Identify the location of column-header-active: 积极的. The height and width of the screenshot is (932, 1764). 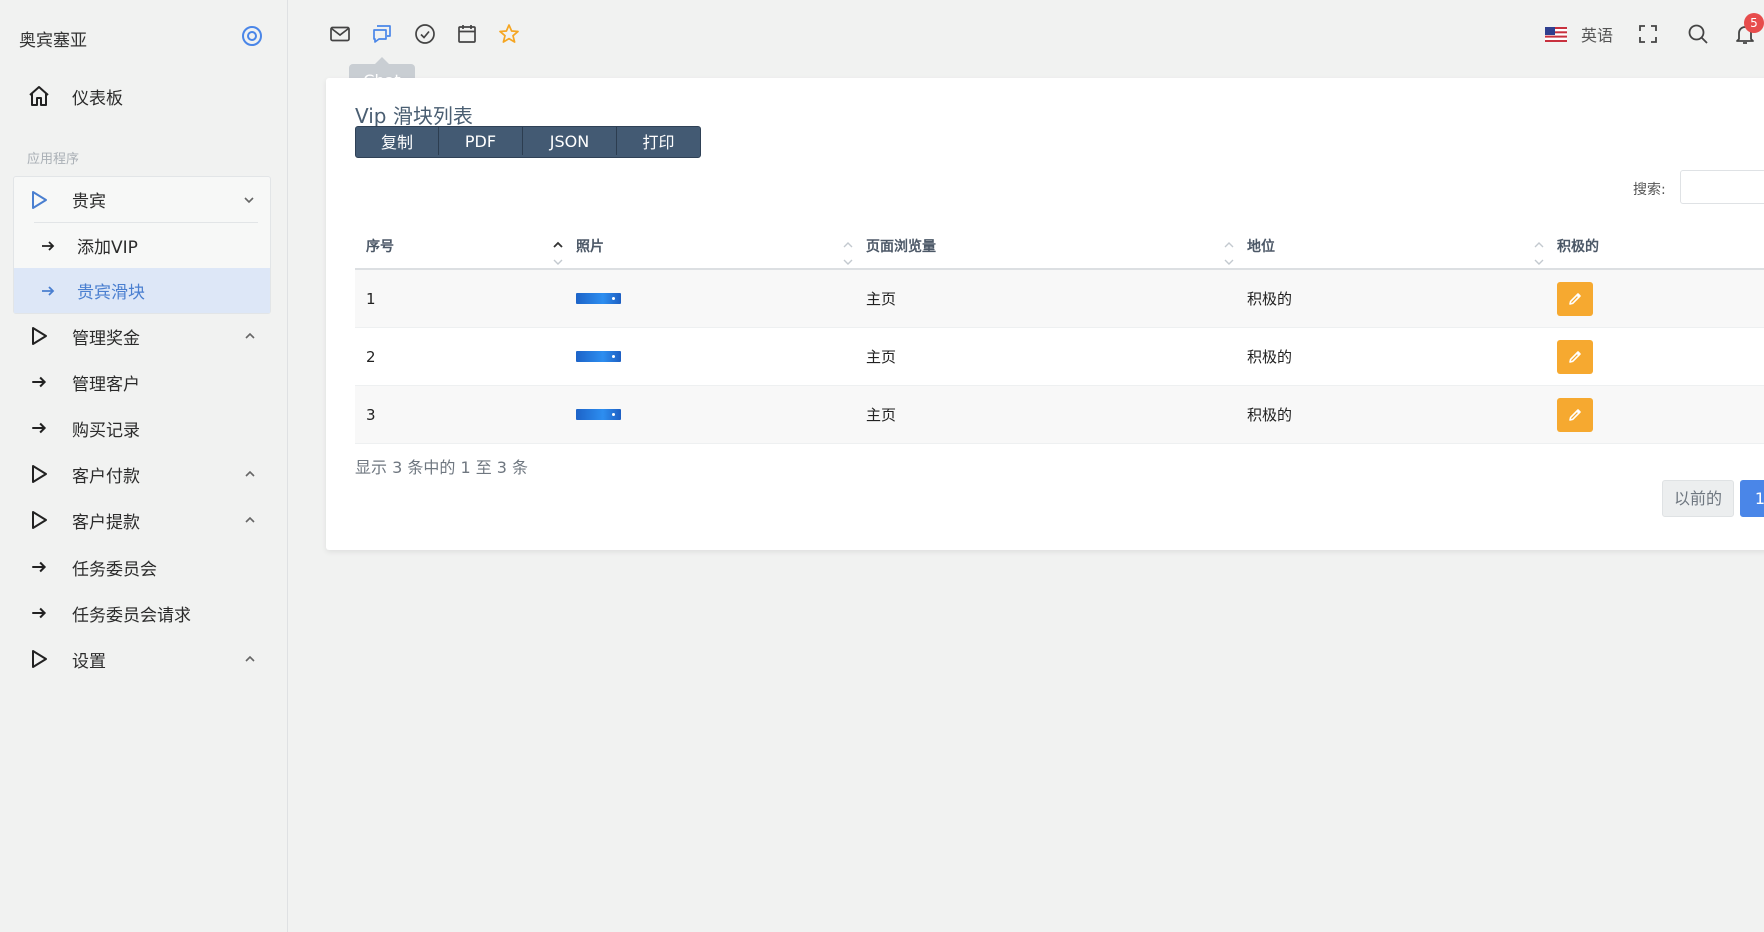
(1655, 247).